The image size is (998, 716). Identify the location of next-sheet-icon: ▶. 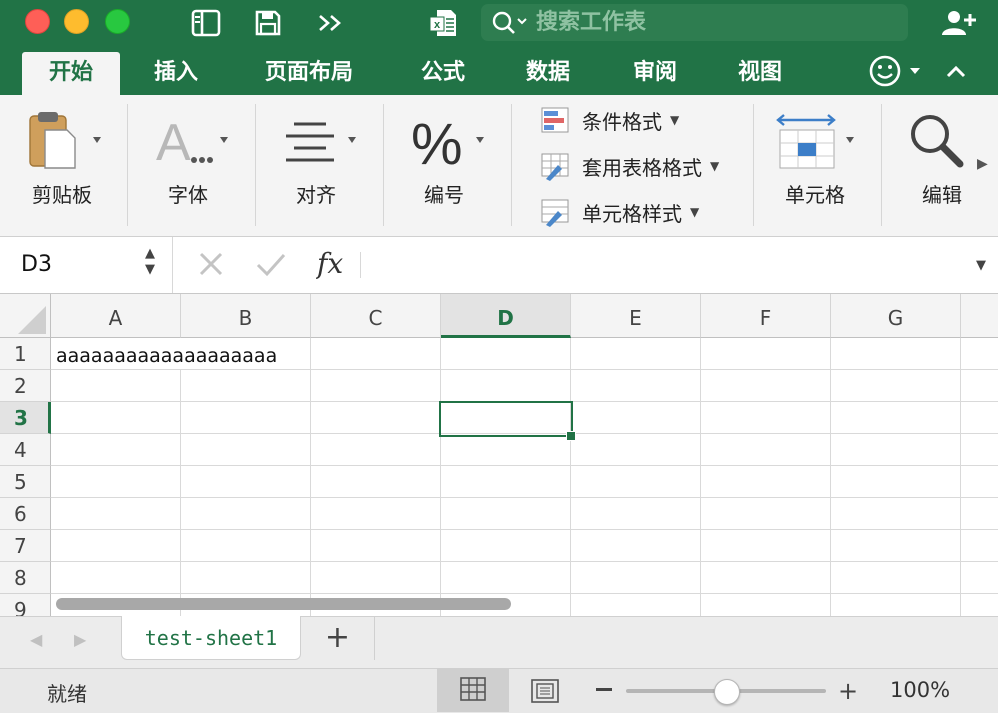
(80, 639).